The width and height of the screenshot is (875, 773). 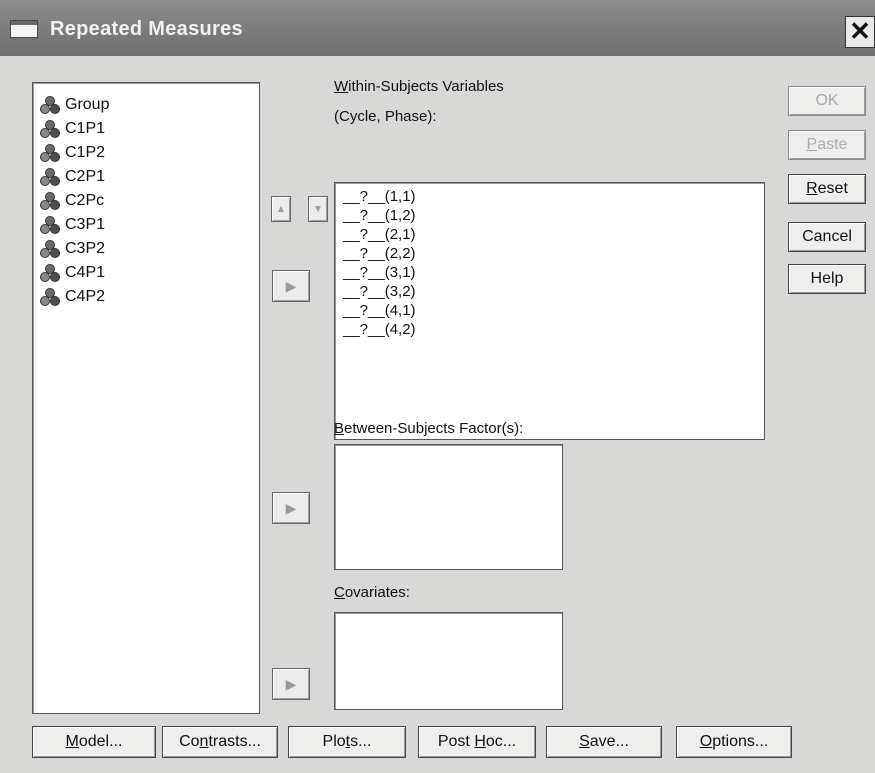 I want to click on variable-label: C1P2, so click(x=85, y=152).